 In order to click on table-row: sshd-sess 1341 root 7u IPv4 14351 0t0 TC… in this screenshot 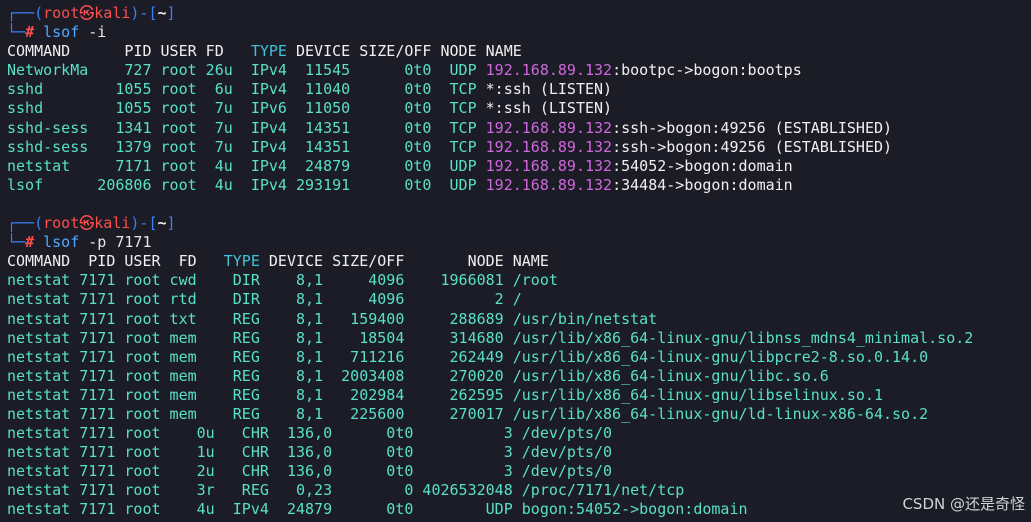, I will do `click(450, 127)`.